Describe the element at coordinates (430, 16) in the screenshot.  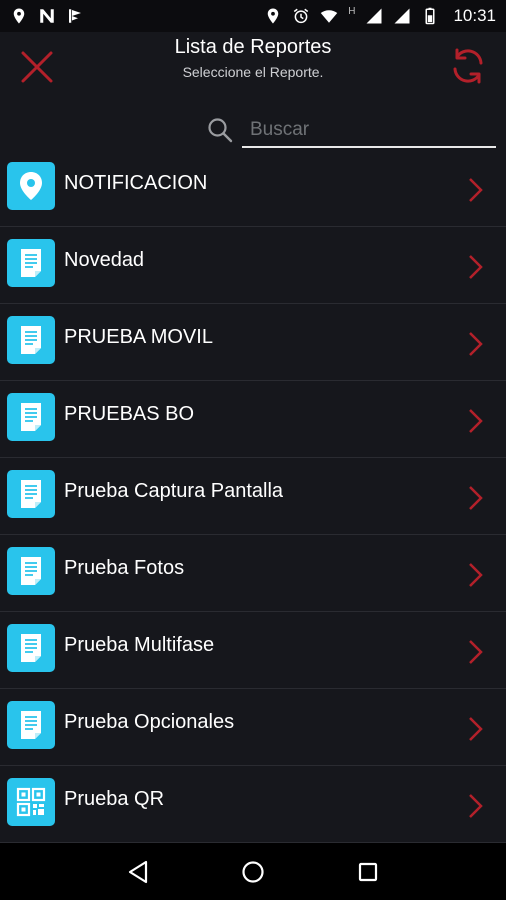
I see `battery-icon` at that location.